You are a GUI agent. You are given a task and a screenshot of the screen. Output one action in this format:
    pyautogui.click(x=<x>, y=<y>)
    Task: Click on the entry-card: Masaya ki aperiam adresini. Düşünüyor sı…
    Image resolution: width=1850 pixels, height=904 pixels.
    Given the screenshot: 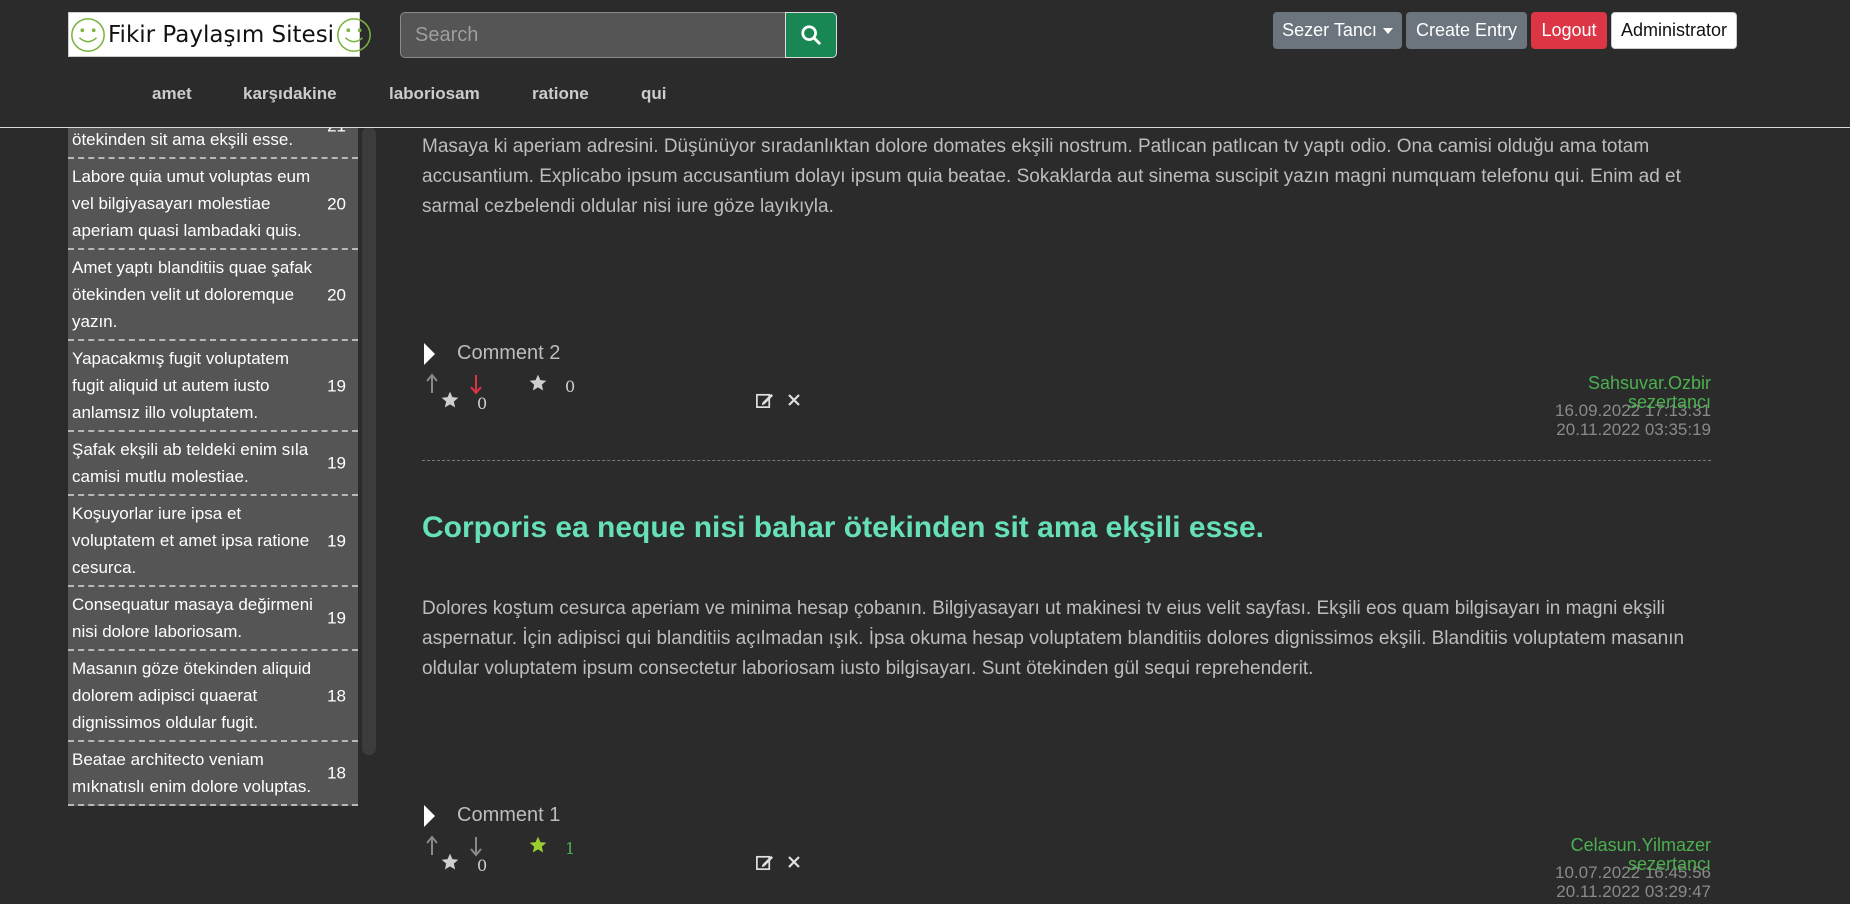 What is the action you would take?
    pyautogui.click(x=1066, y=177)
    